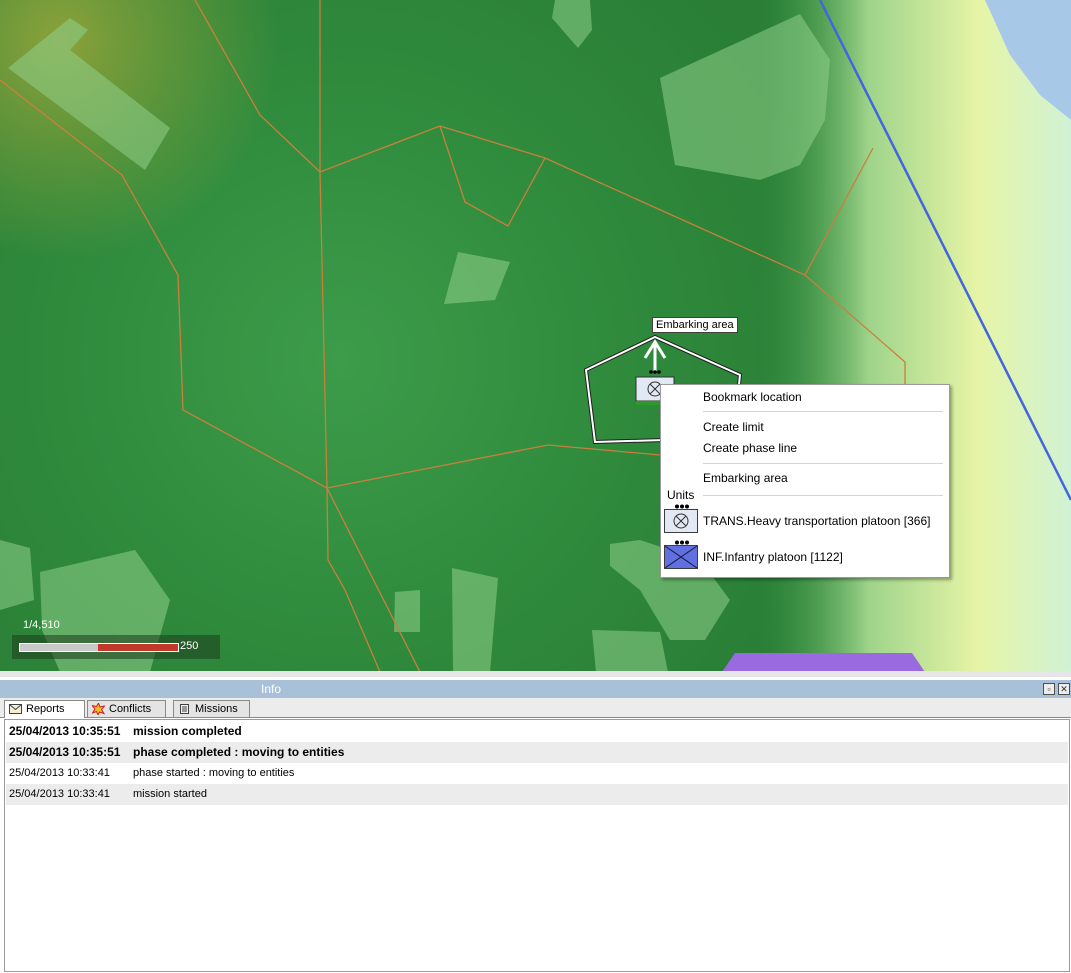  What do you see at coordinates (214, 773) in the screenshot?
I see `report-message: phase started : moving to entities` at bounding box center [214, 773].